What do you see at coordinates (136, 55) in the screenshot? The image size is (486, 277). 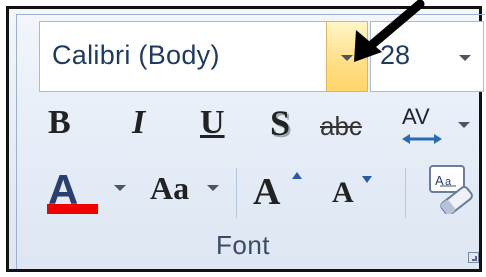 I see `font-name-value: Calibri (Body)` at bounding box center [136, 55].